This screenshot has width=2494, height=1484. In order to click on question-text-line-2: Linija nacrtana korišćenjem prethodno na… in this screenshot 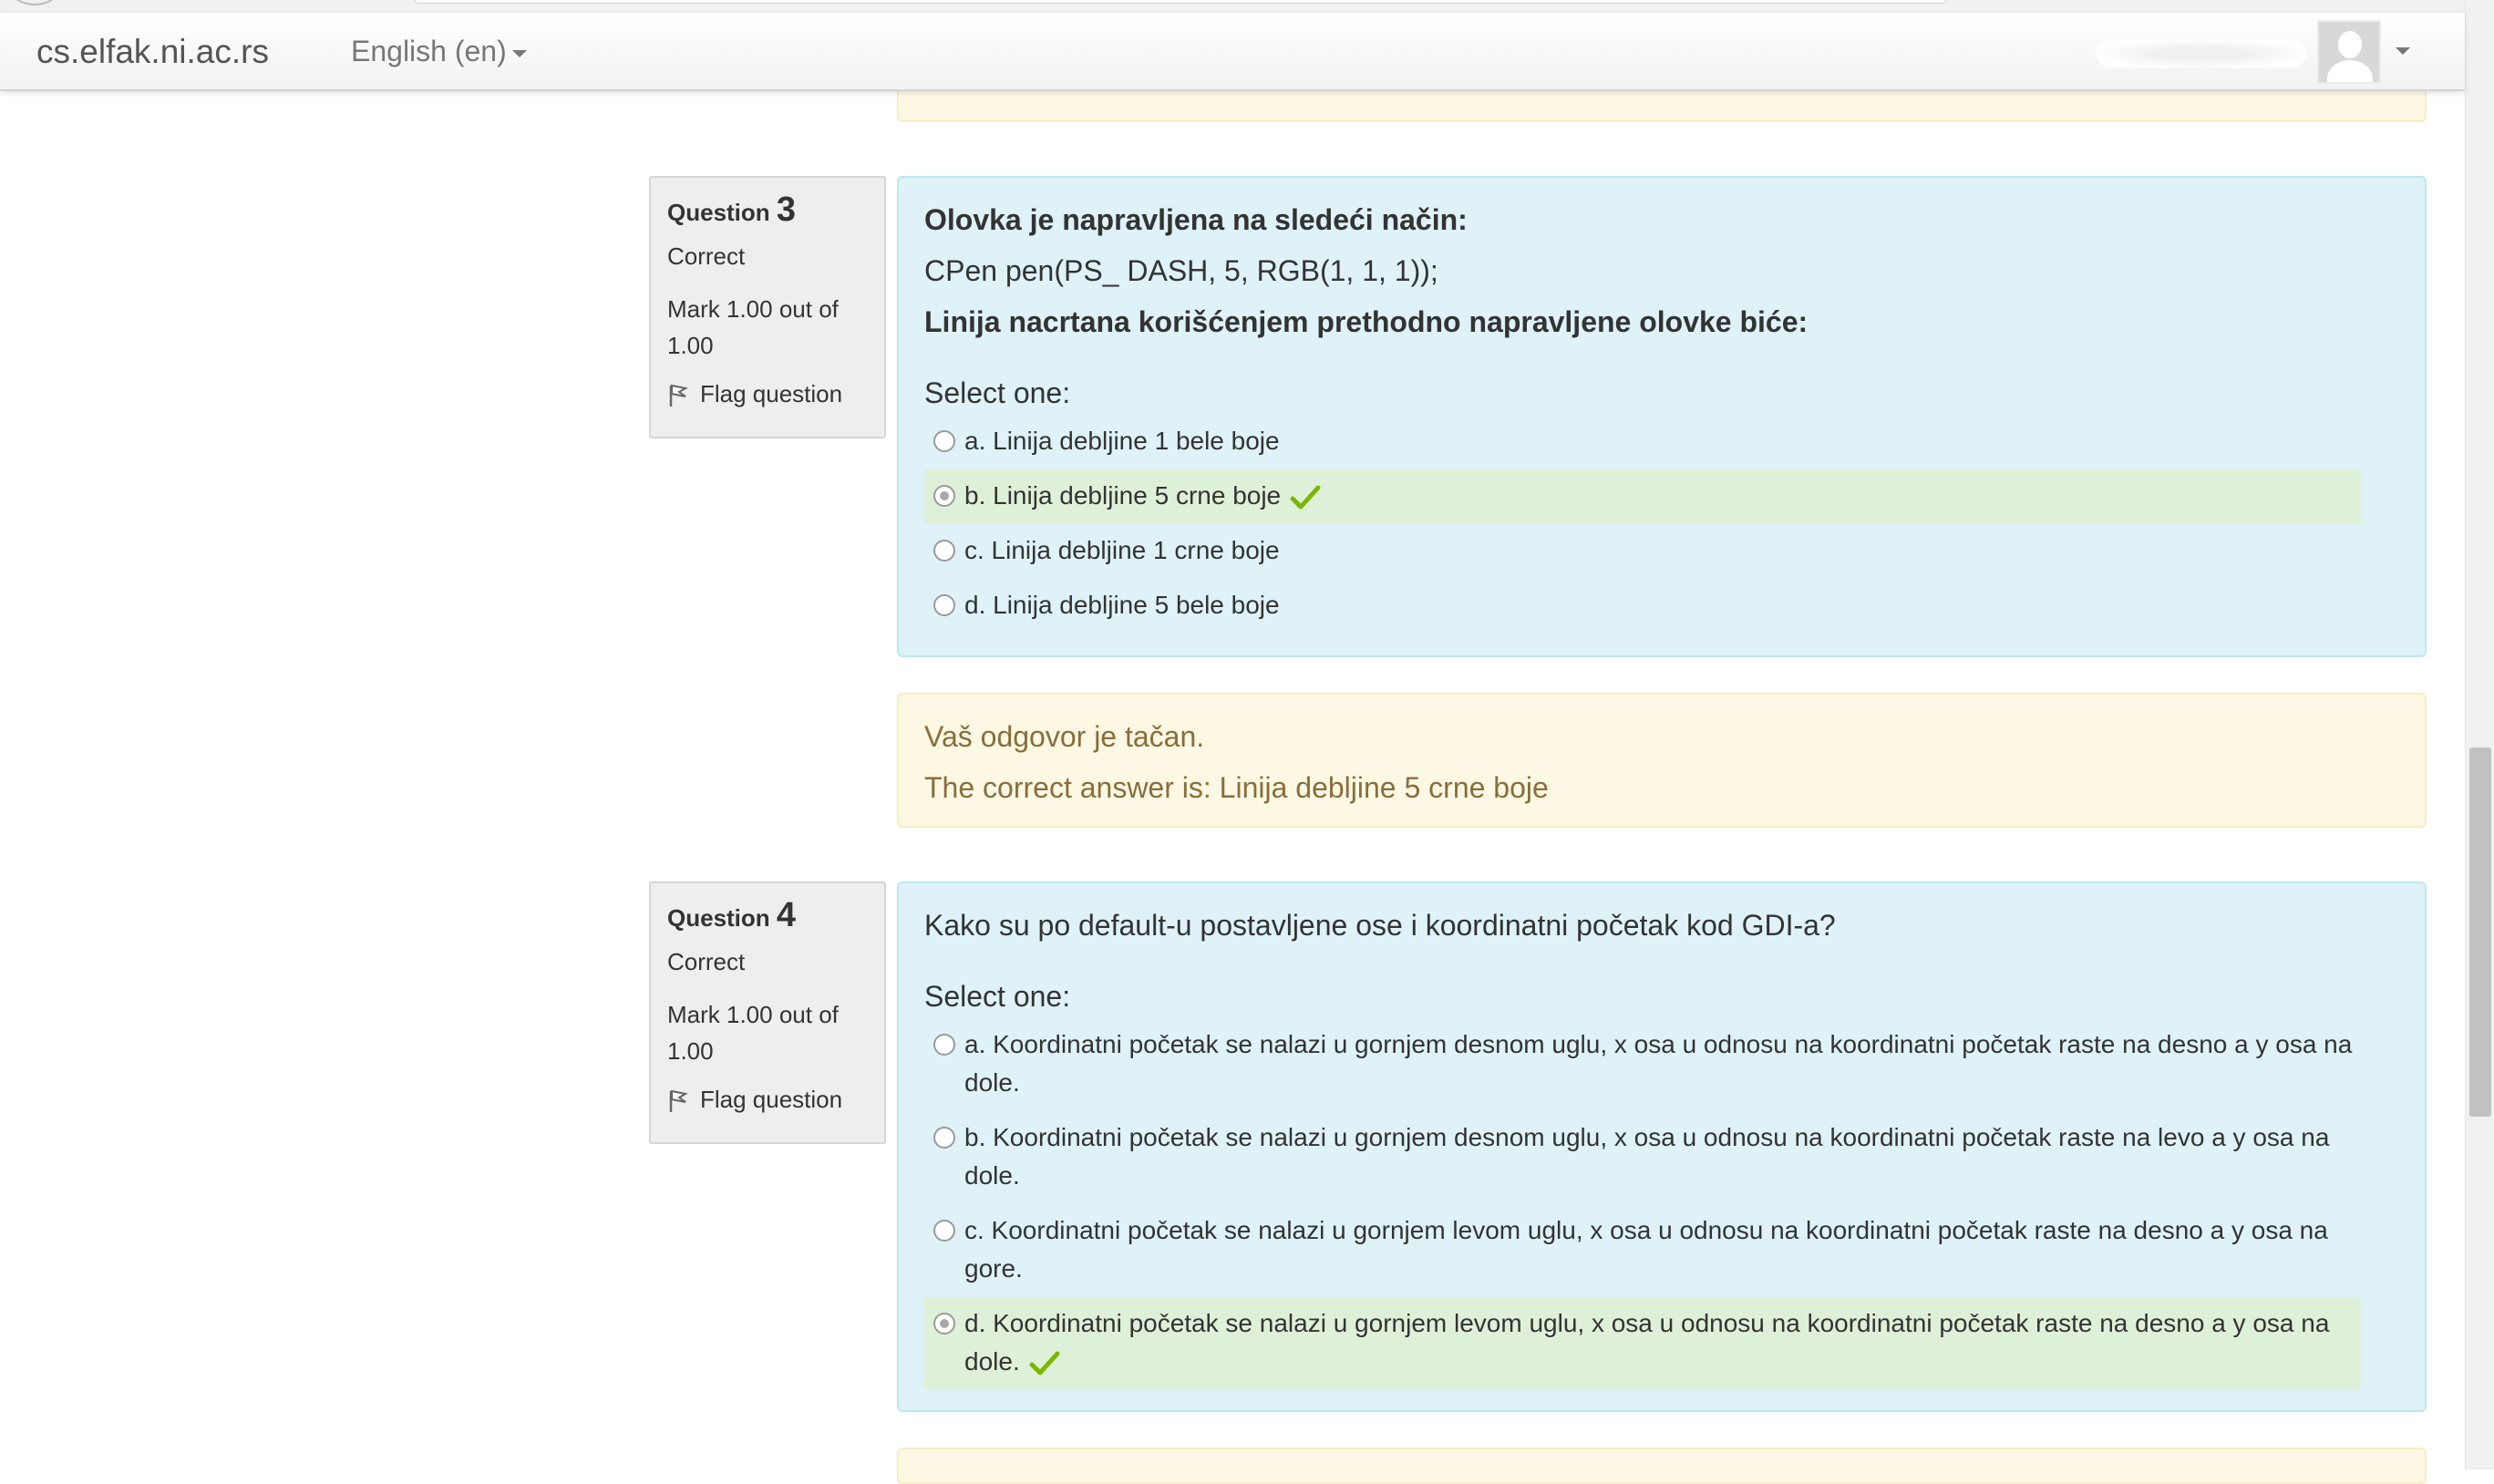, I will do `click(1367, 321)`.